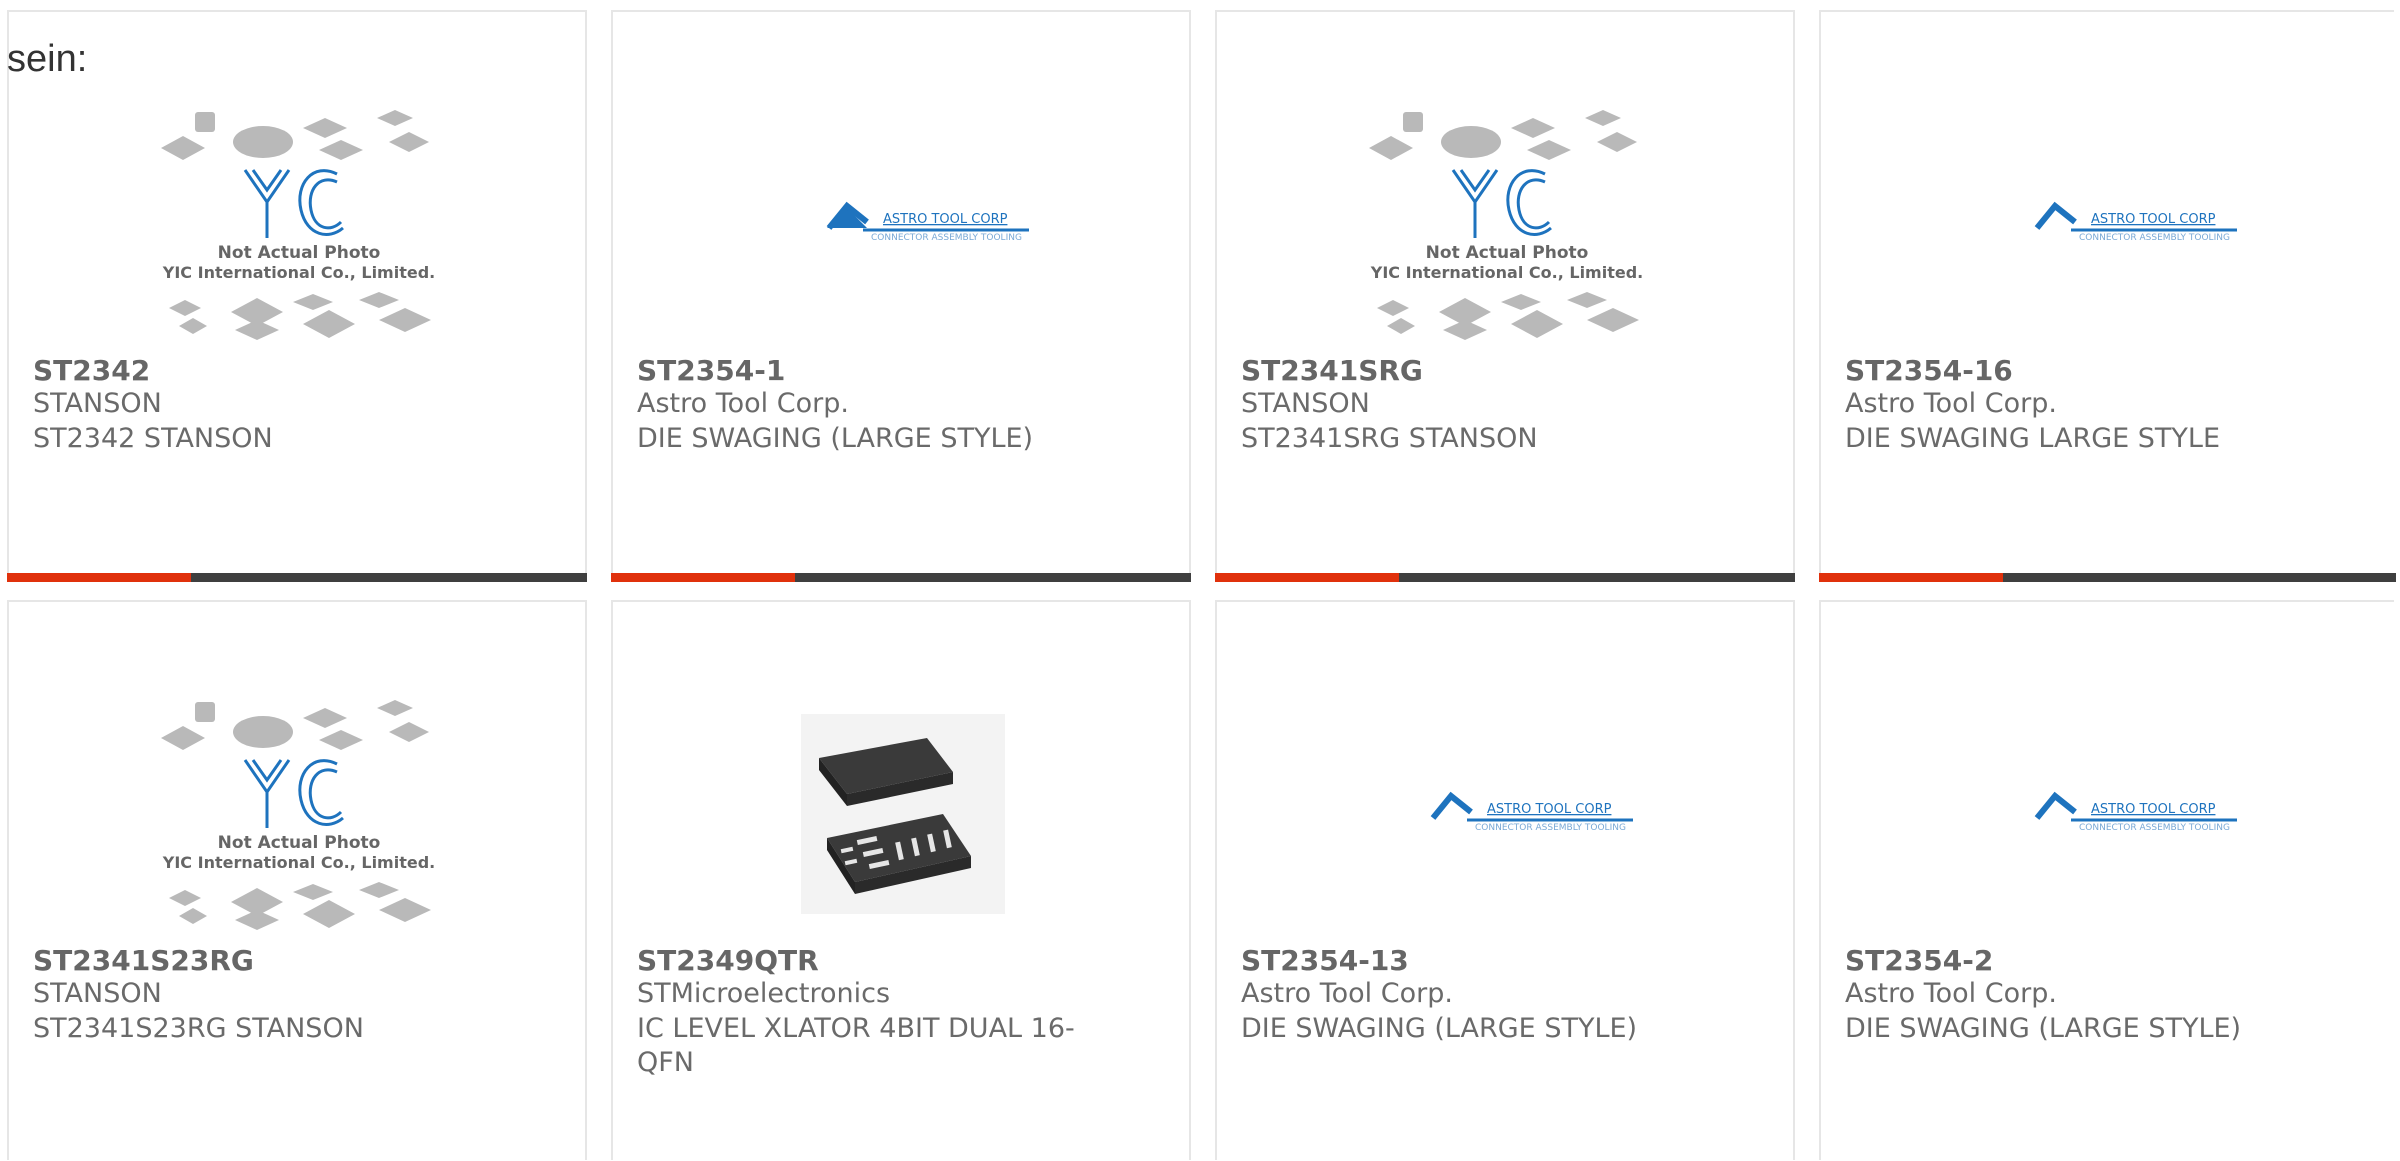 Image resolution: width=2400 pixels, height=1161 pixels. Describe the element at coordinates (143, 960) in the screenshot. I see `part-number: ST2341S23RG` at that location.